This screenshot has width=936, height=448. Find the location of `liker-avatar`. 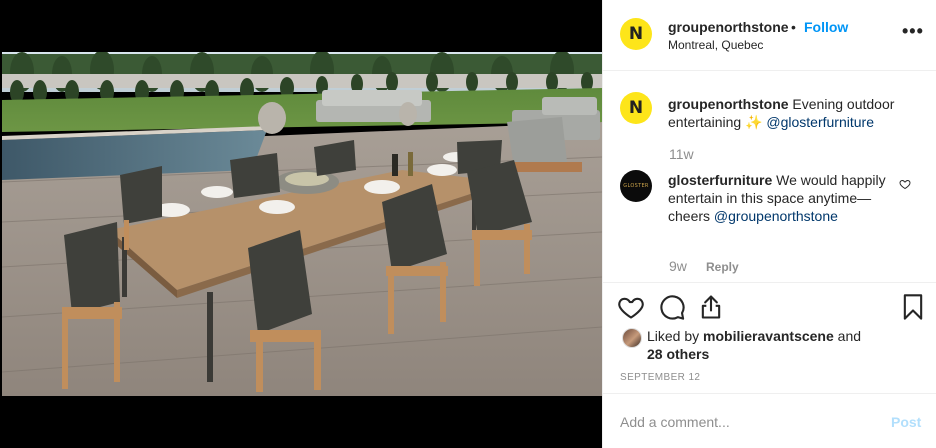

liker-avatar is located at coordinates (632, 338).